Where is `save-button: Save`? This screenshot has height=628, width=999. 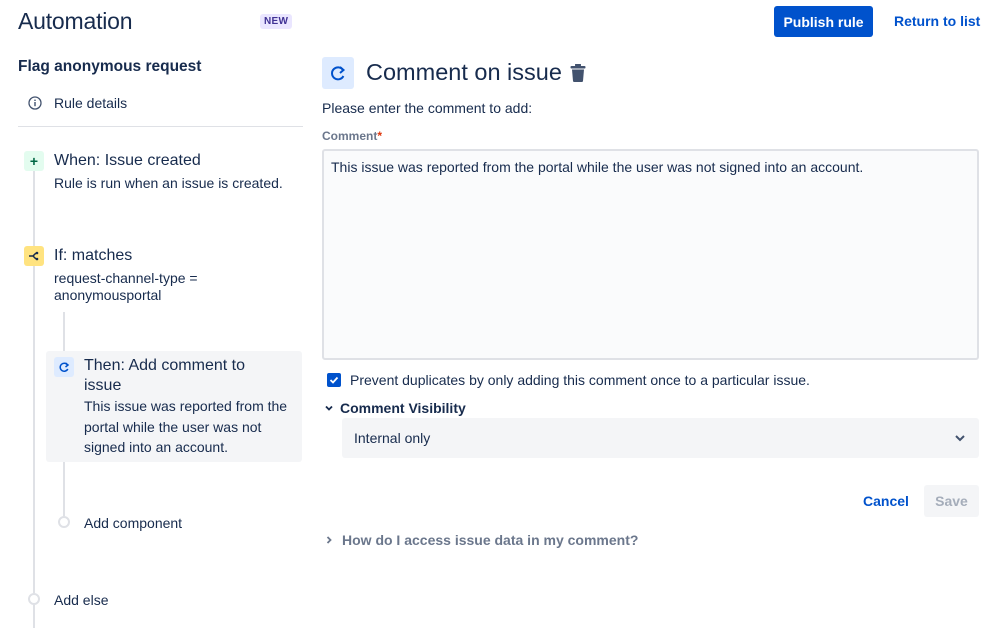
save-button: Save is located at coordinates (951, 501).